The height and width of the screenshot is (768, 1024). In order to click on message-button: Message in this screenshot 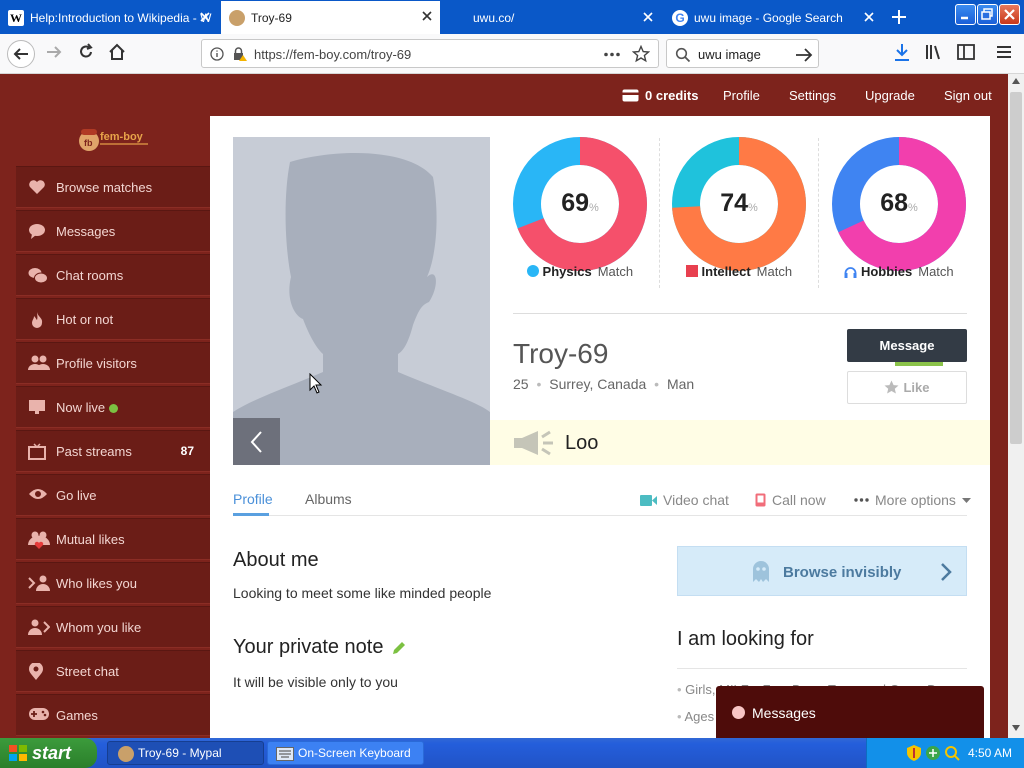, I will do `click(907, 347)`.